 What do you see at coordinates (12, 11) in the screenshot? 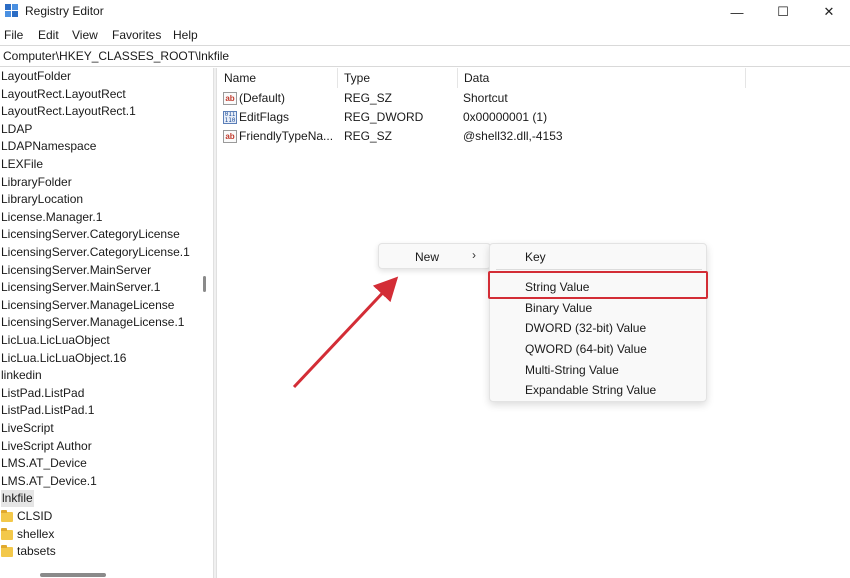
I see `registry-editor-icon` at bounding box center [12, 11].